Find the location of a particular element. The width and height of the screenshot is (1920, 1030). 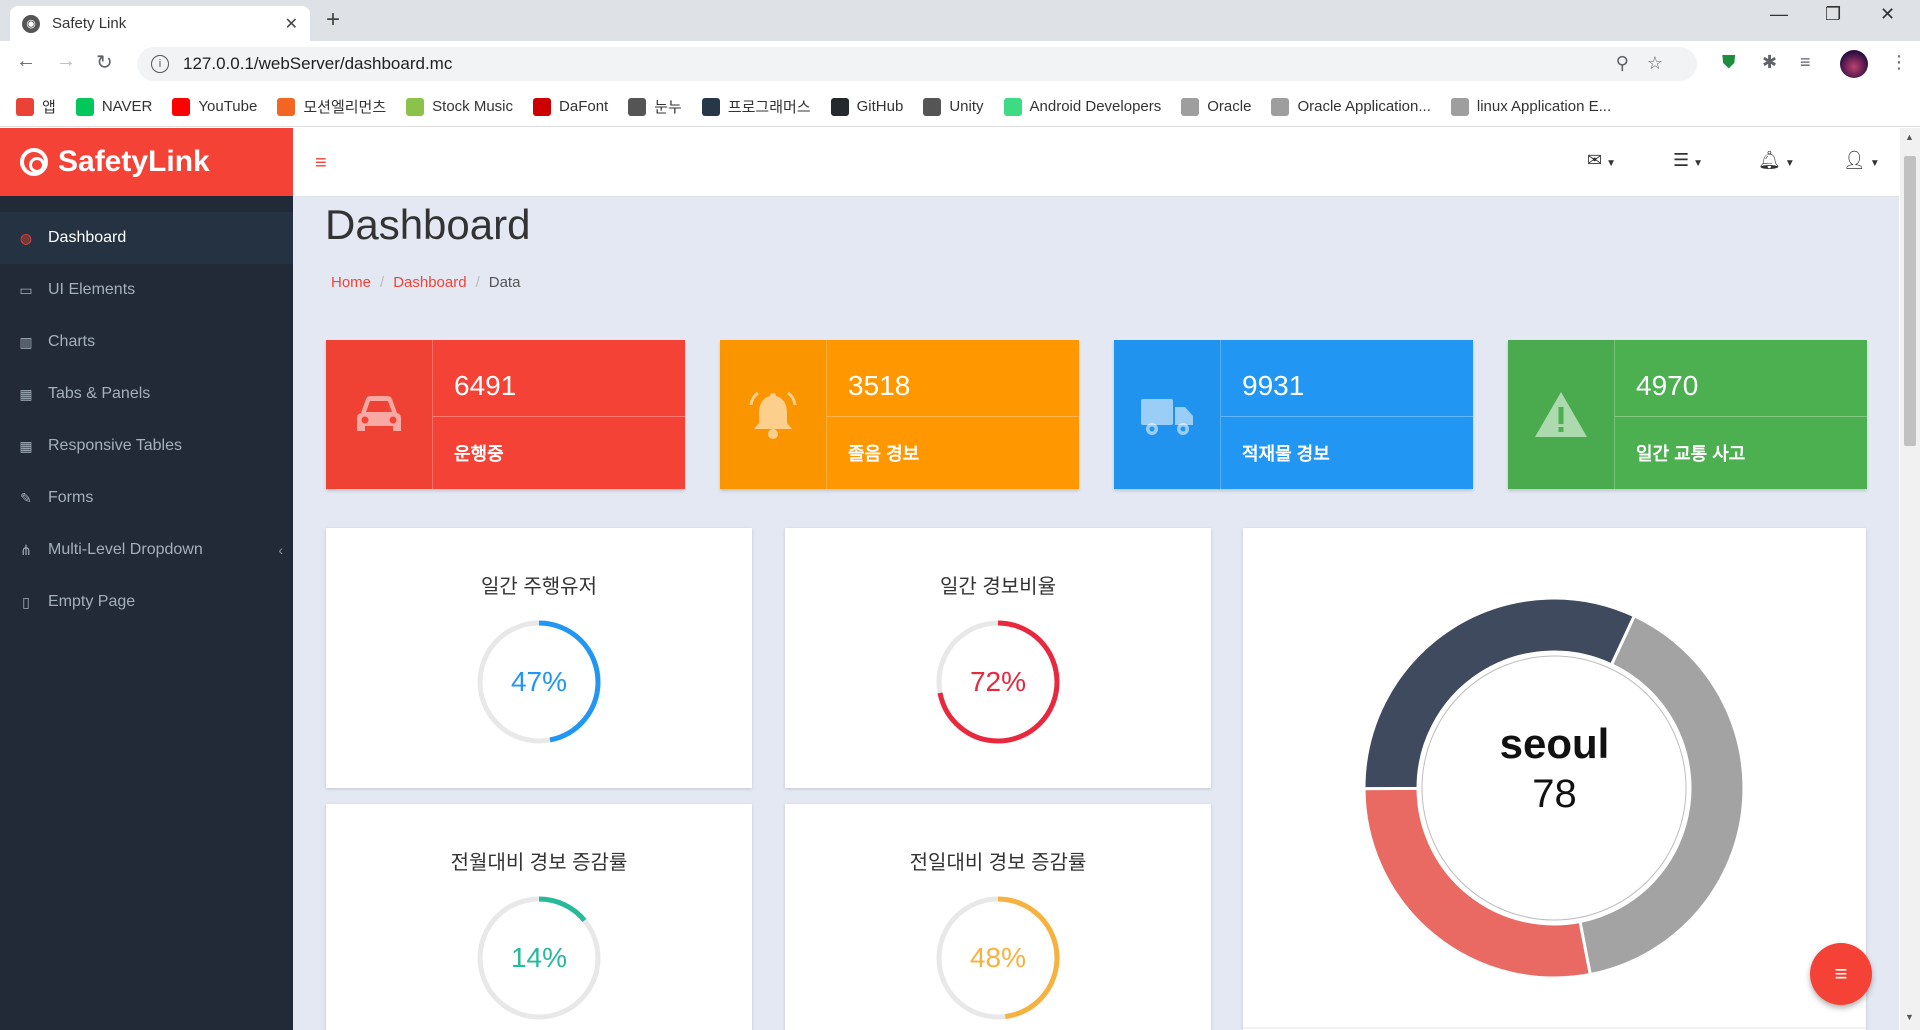

bookmark-item: Stock Music is located at coordinates (460, 106).